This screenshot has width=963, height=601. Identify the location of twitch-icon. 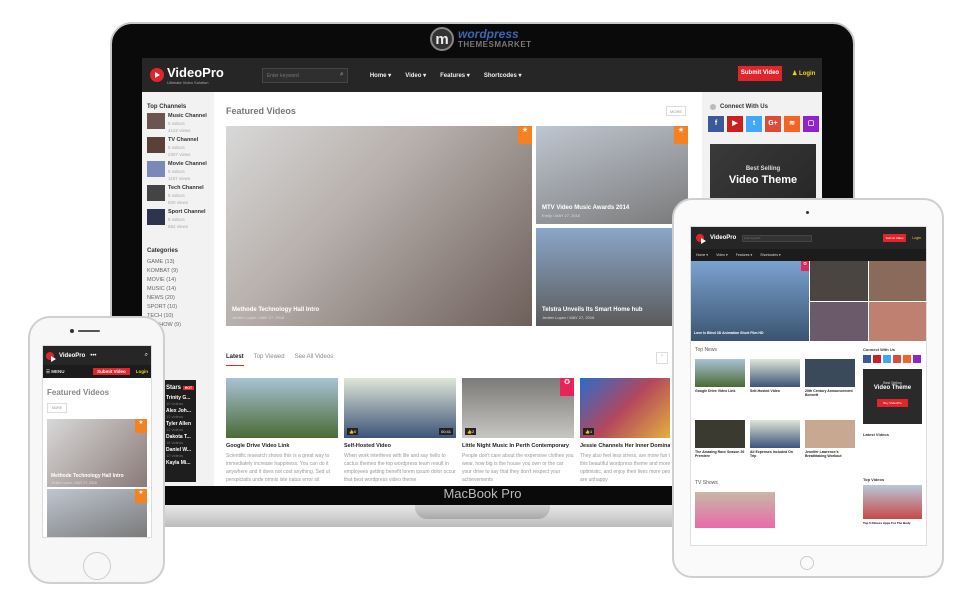
(917, 359).